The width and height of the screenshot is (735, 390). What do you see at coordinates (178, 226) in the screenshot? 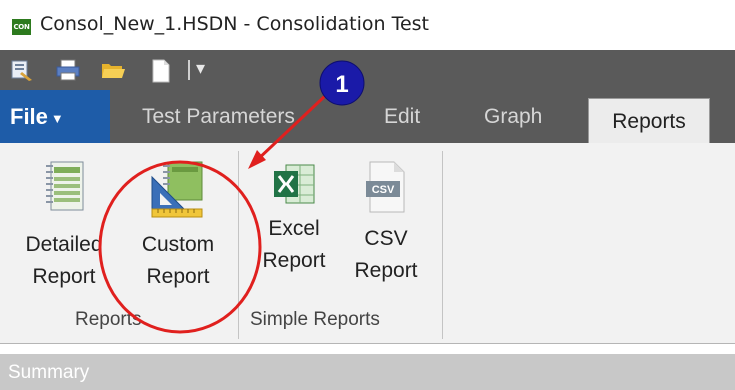
I see `custom-report-button: Custom Report` at bounding box center [178, 226].